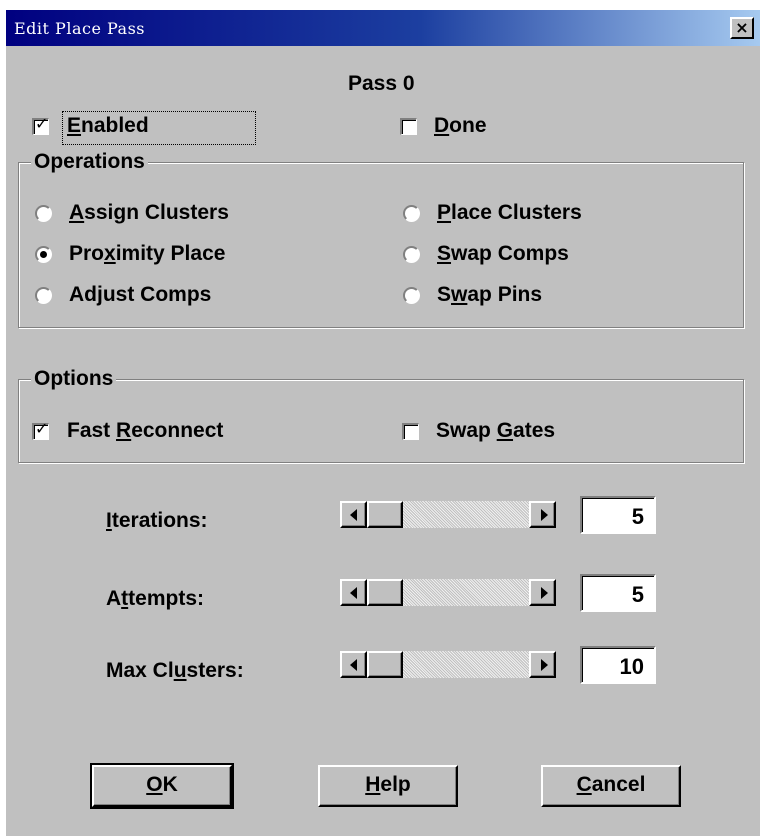 This screenshot has height=836, width=771. What do you see at coordinates (503, 253) in the screenshot?
I see `radio-label: Swap Comps` at bounding box center [503, 253].